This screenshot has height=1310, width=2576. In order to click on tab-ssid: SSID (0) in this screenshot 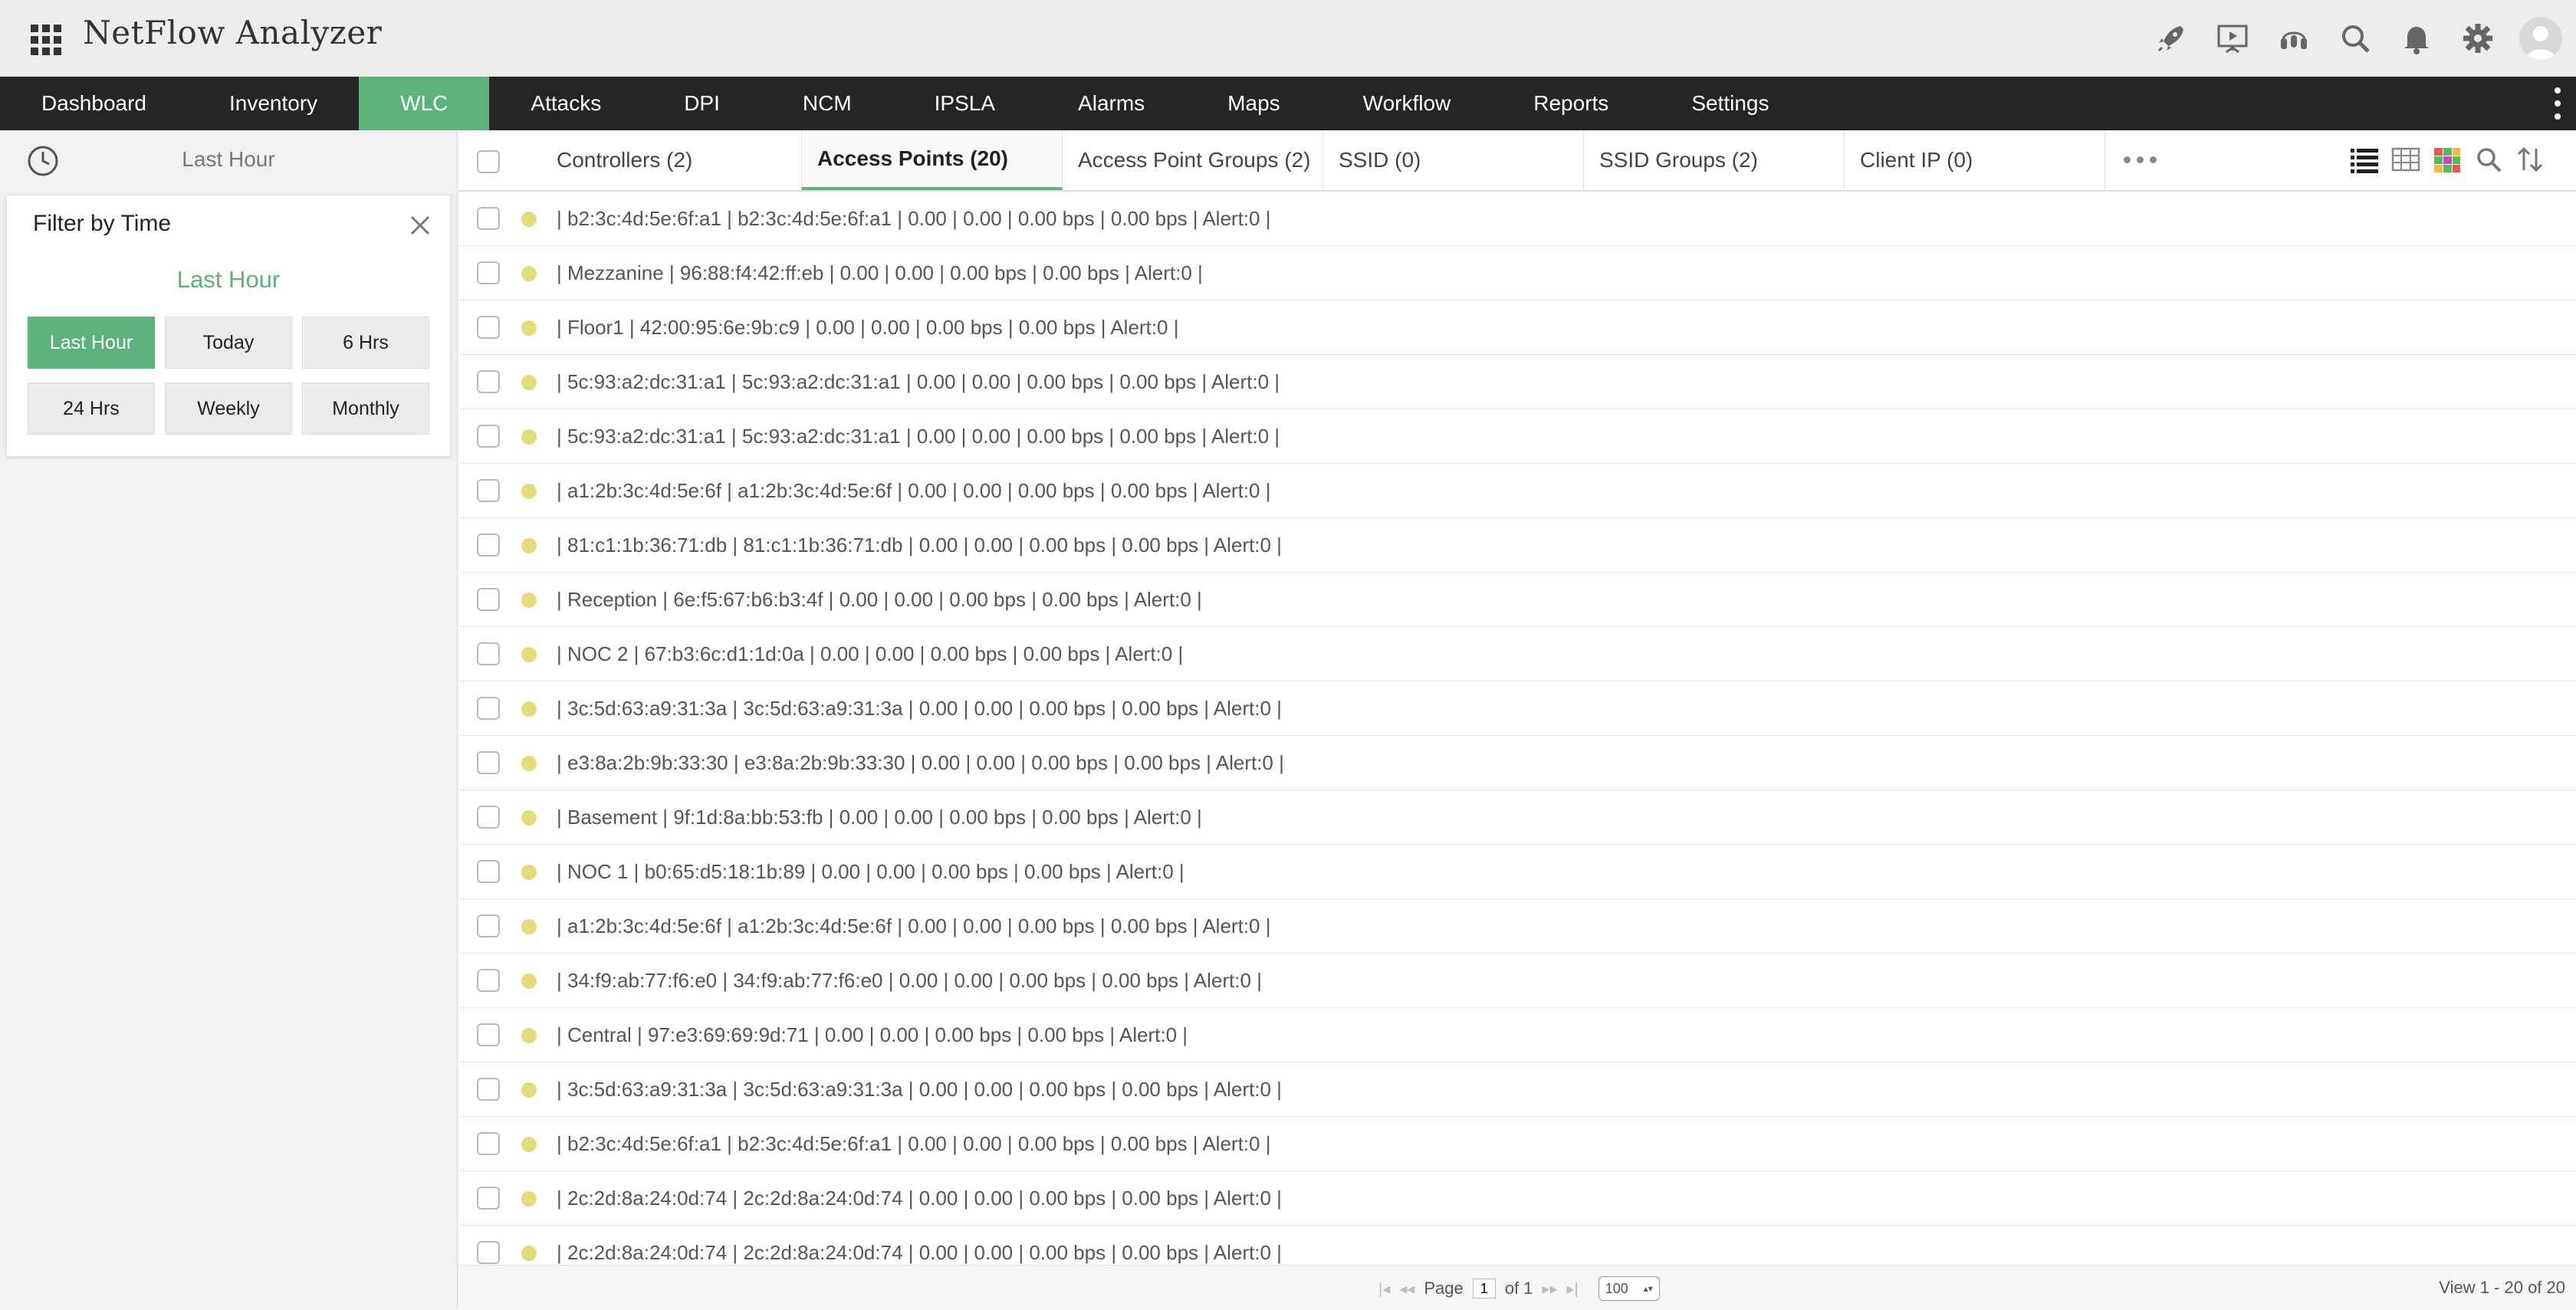, I will do `click(1453, 160)`.